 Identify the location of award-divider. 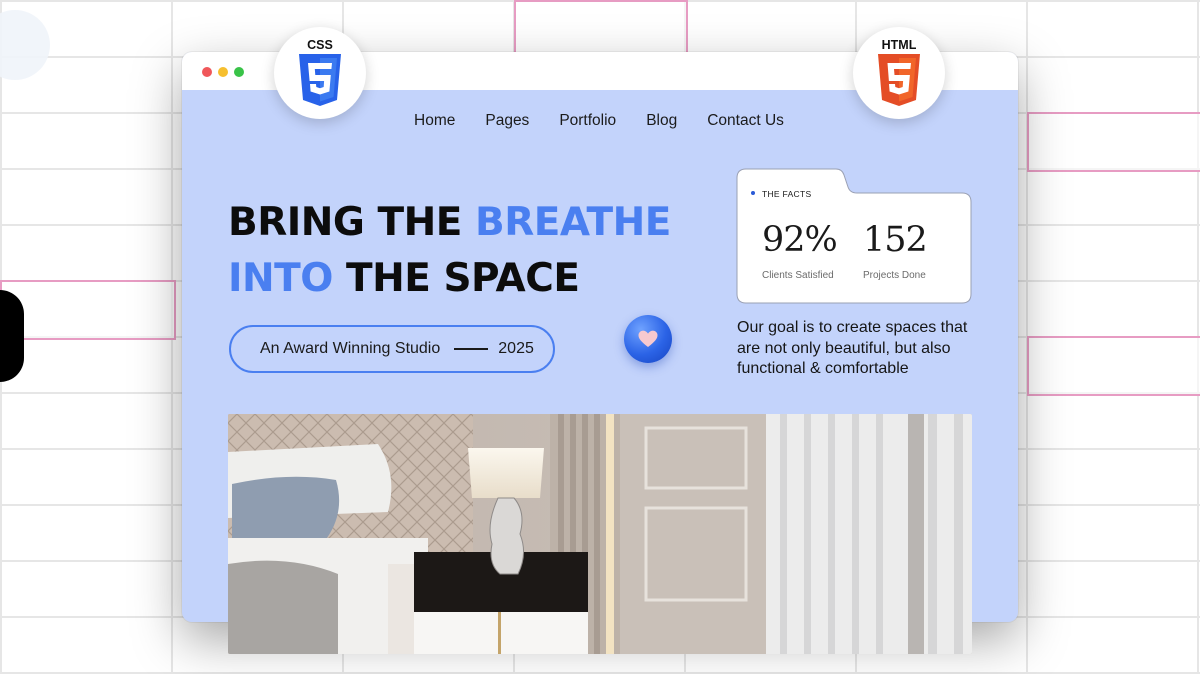
(471, 349).